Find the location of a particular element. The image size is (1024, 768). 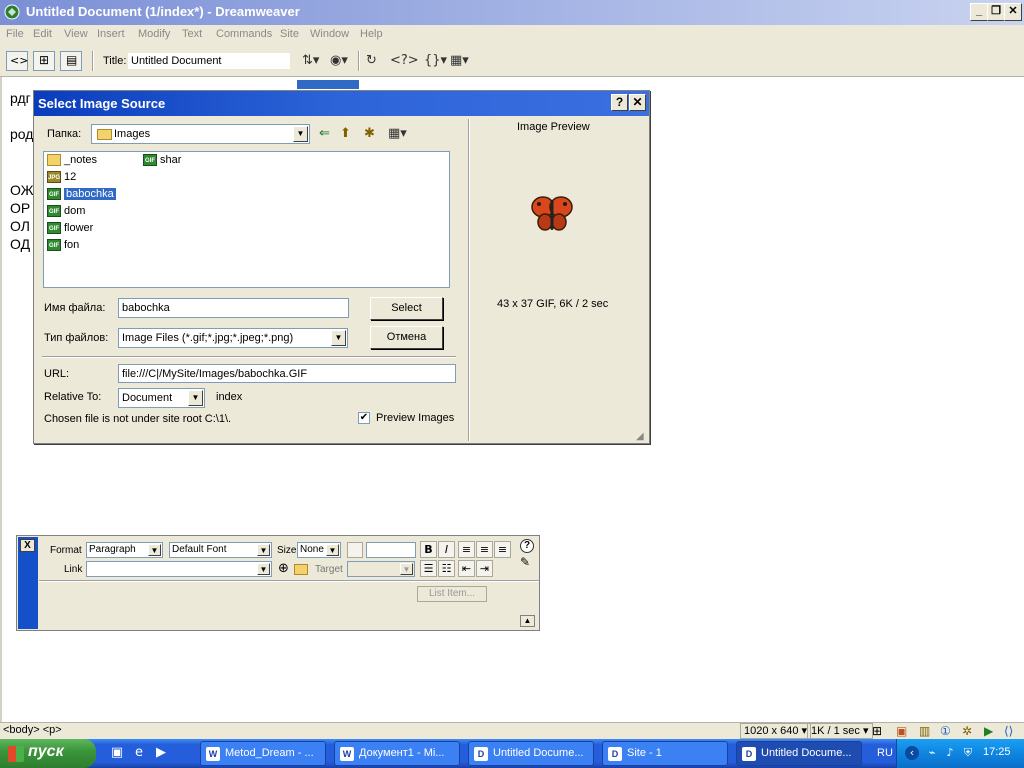

preview-images-checkbox: ✔ is located at coordinates (364, 418).